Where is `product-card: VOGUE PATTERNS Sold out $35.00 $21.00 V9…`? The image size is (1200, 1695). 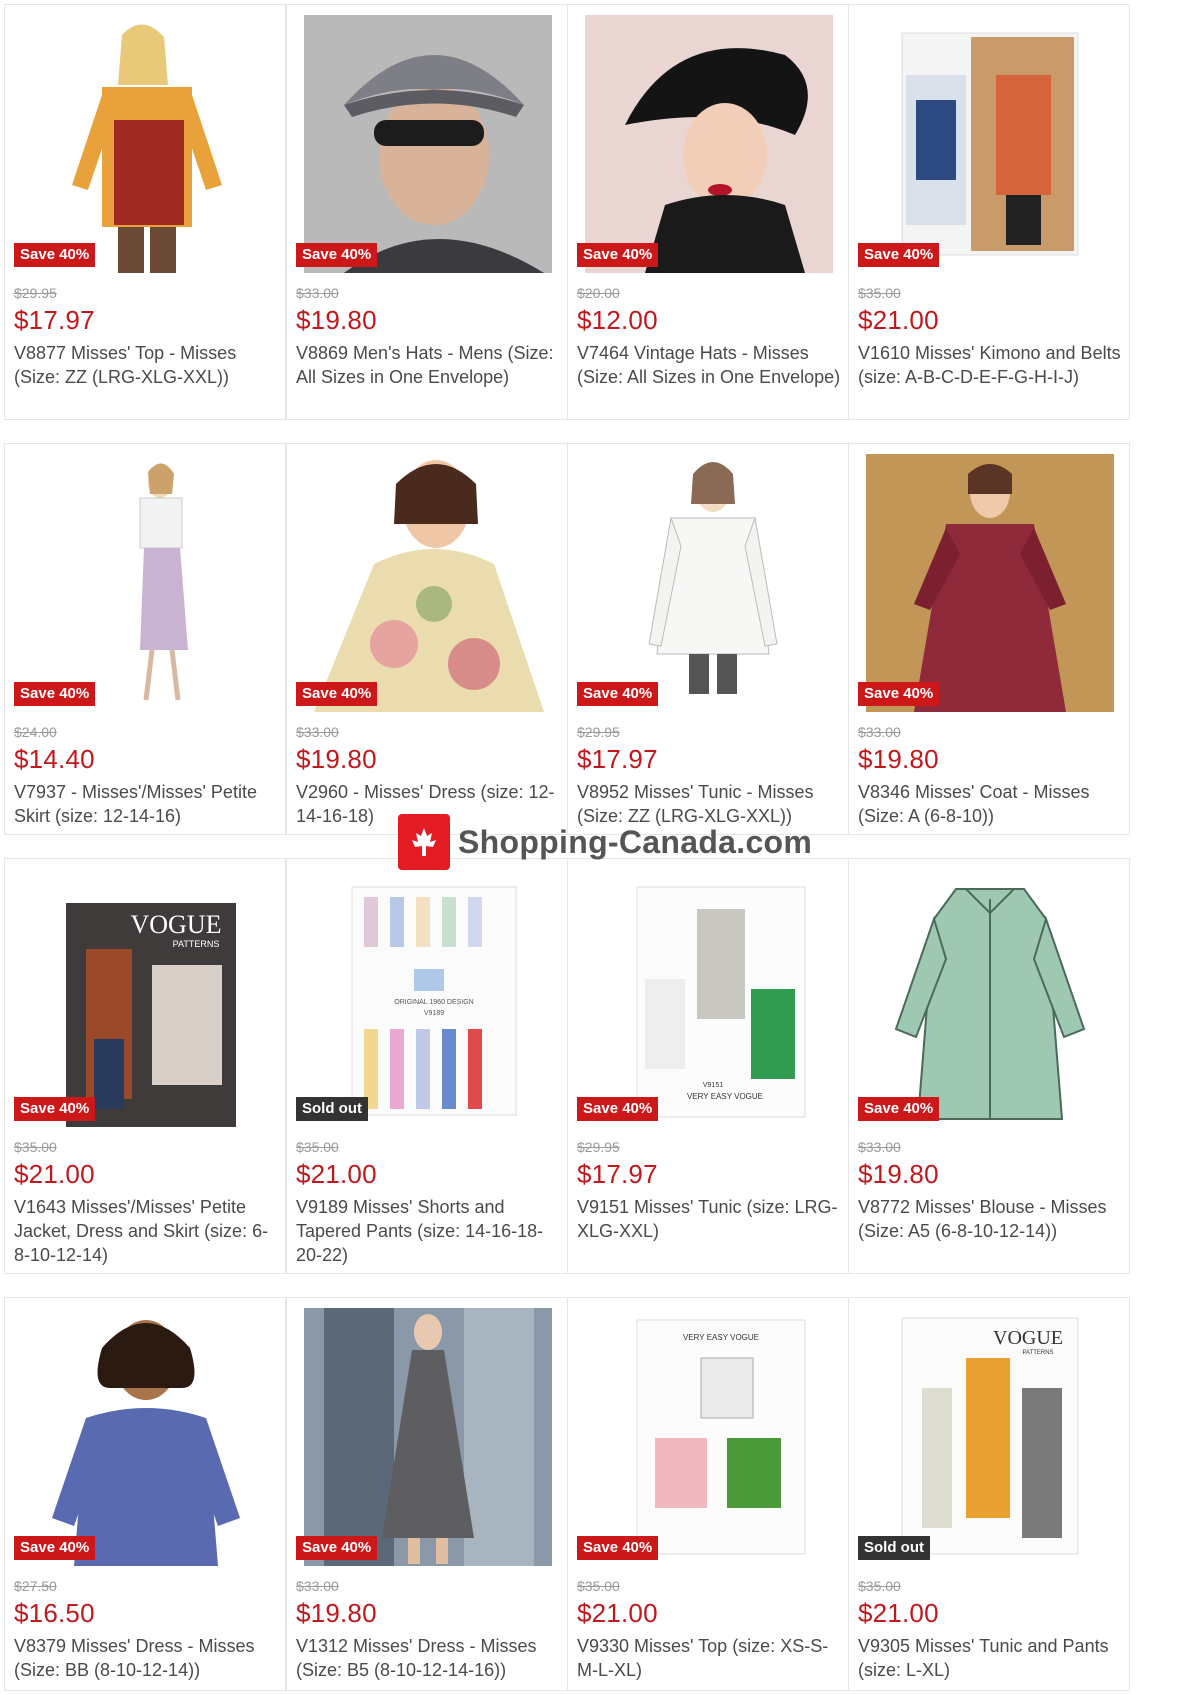 product-card: VOGUE PATTERNS Sold out $35.00 $21.00 V9… is located at coordinates (989, 1494).